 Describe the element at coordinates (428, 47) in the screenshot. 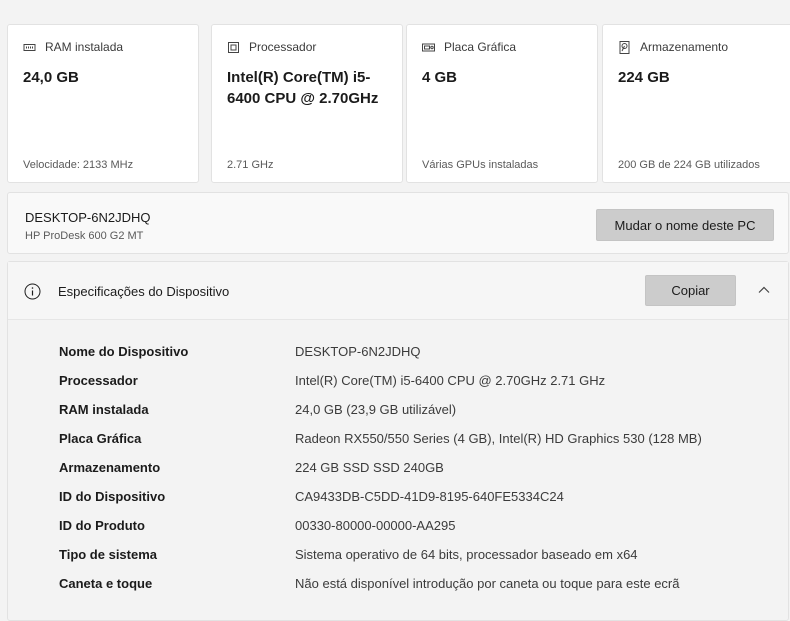

I see `graphics-card-icon` at that location.